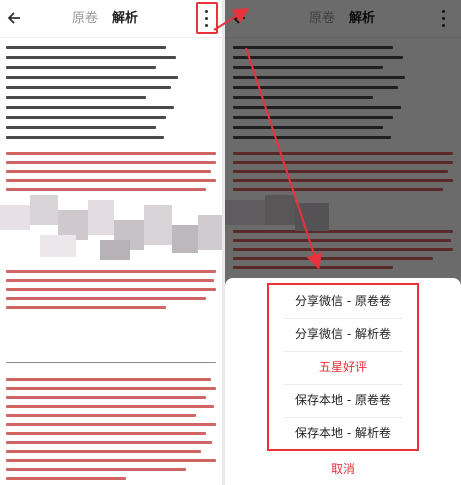  What do you see at coordinates (85, 19) in the screenshot?
I see `tab-original: 原卷` at bounding box center [85, 19].